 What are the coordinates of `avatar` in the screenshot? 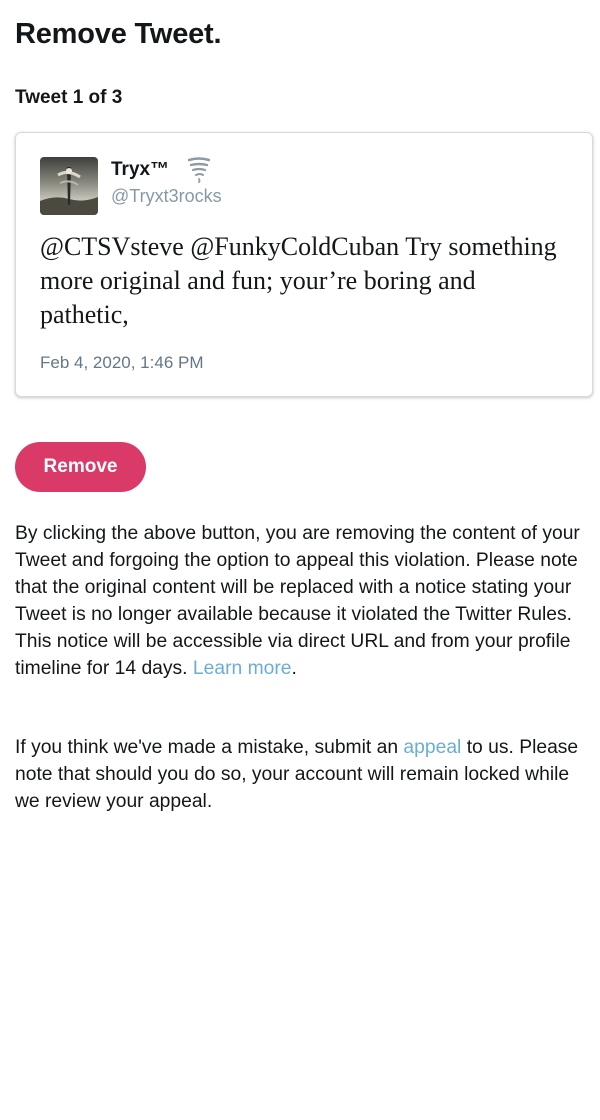 It's located at (69, 186).